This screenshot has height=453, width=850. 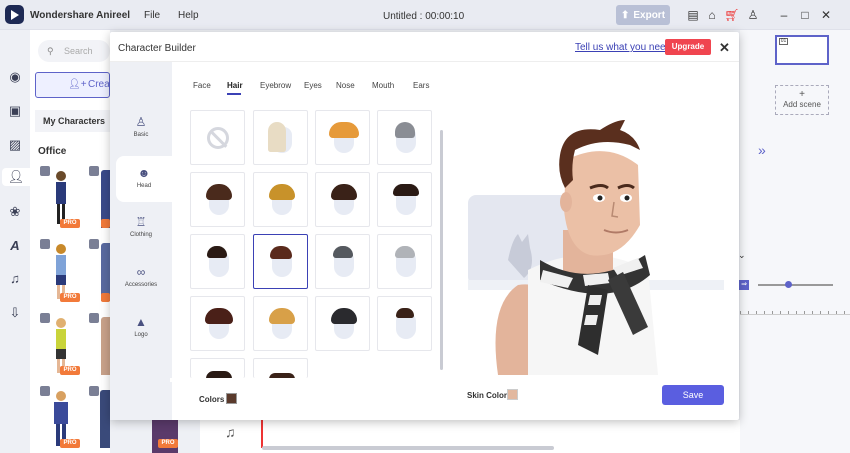 What do you see at coordinates (16, 177) in the screenshot?
I see `characters-icon: 👤︎` at bounding box center [16, 177].